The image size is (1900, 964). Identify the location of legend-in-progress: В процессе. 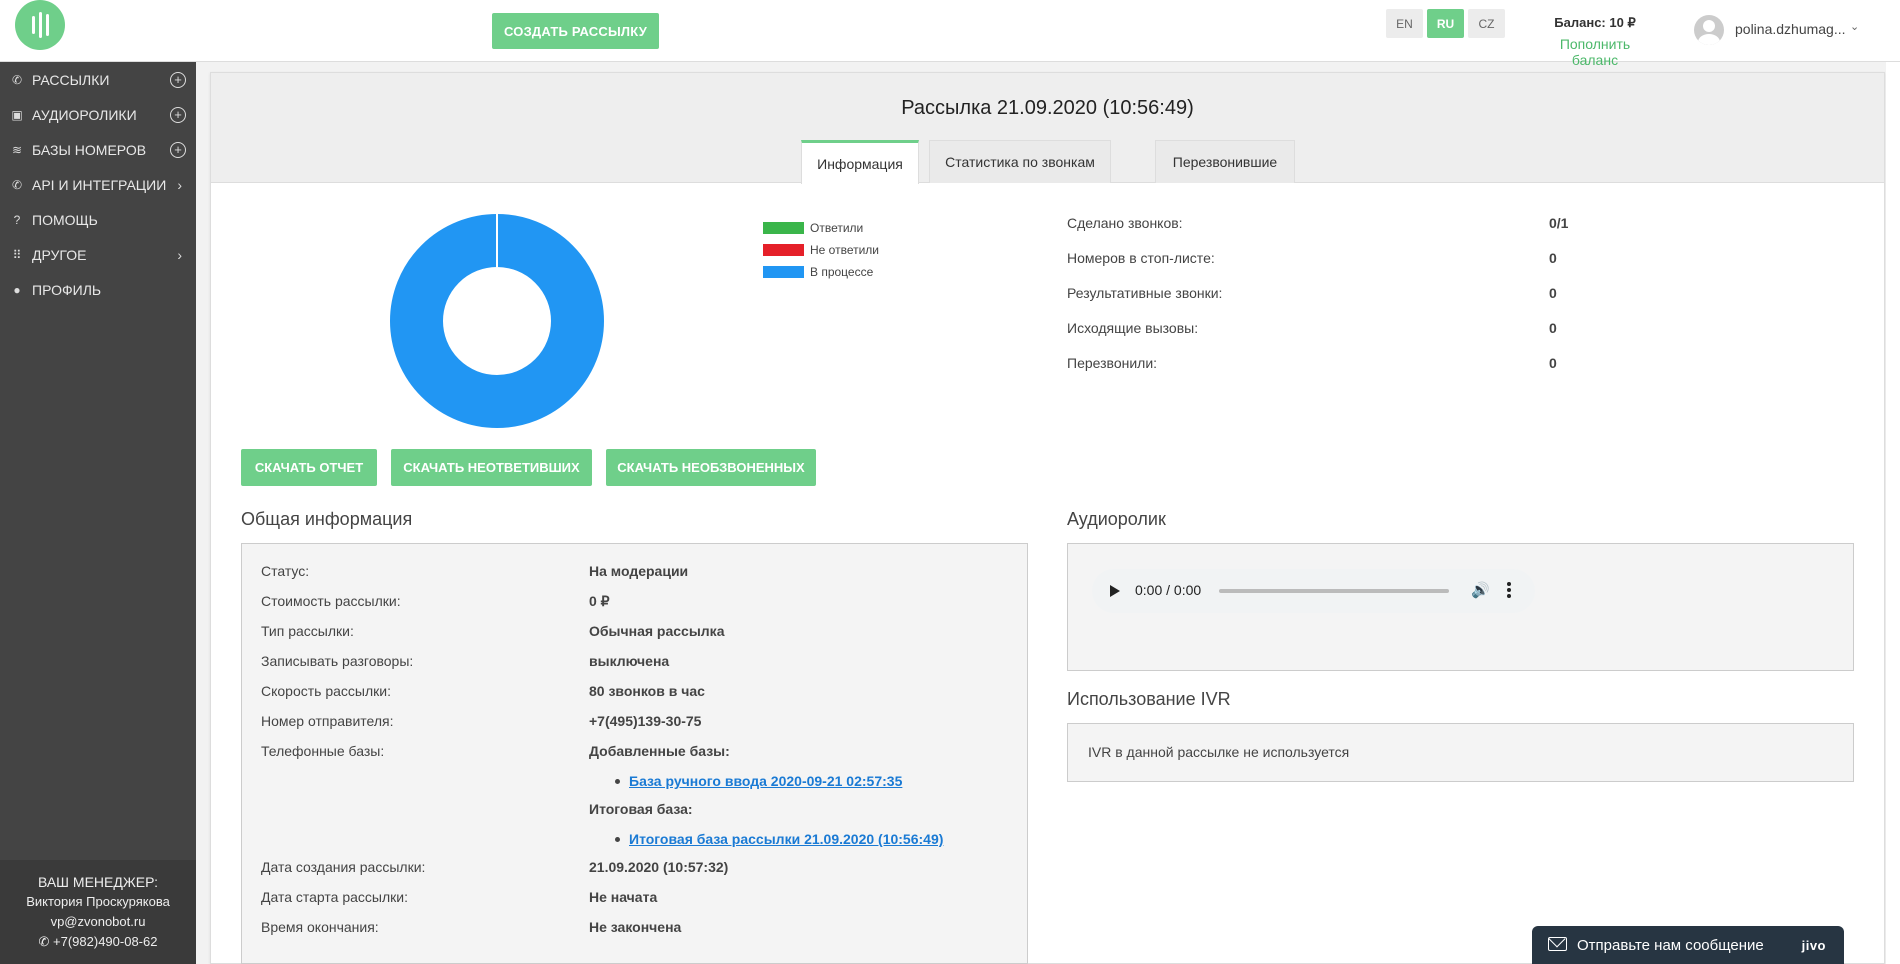
(818, 272).